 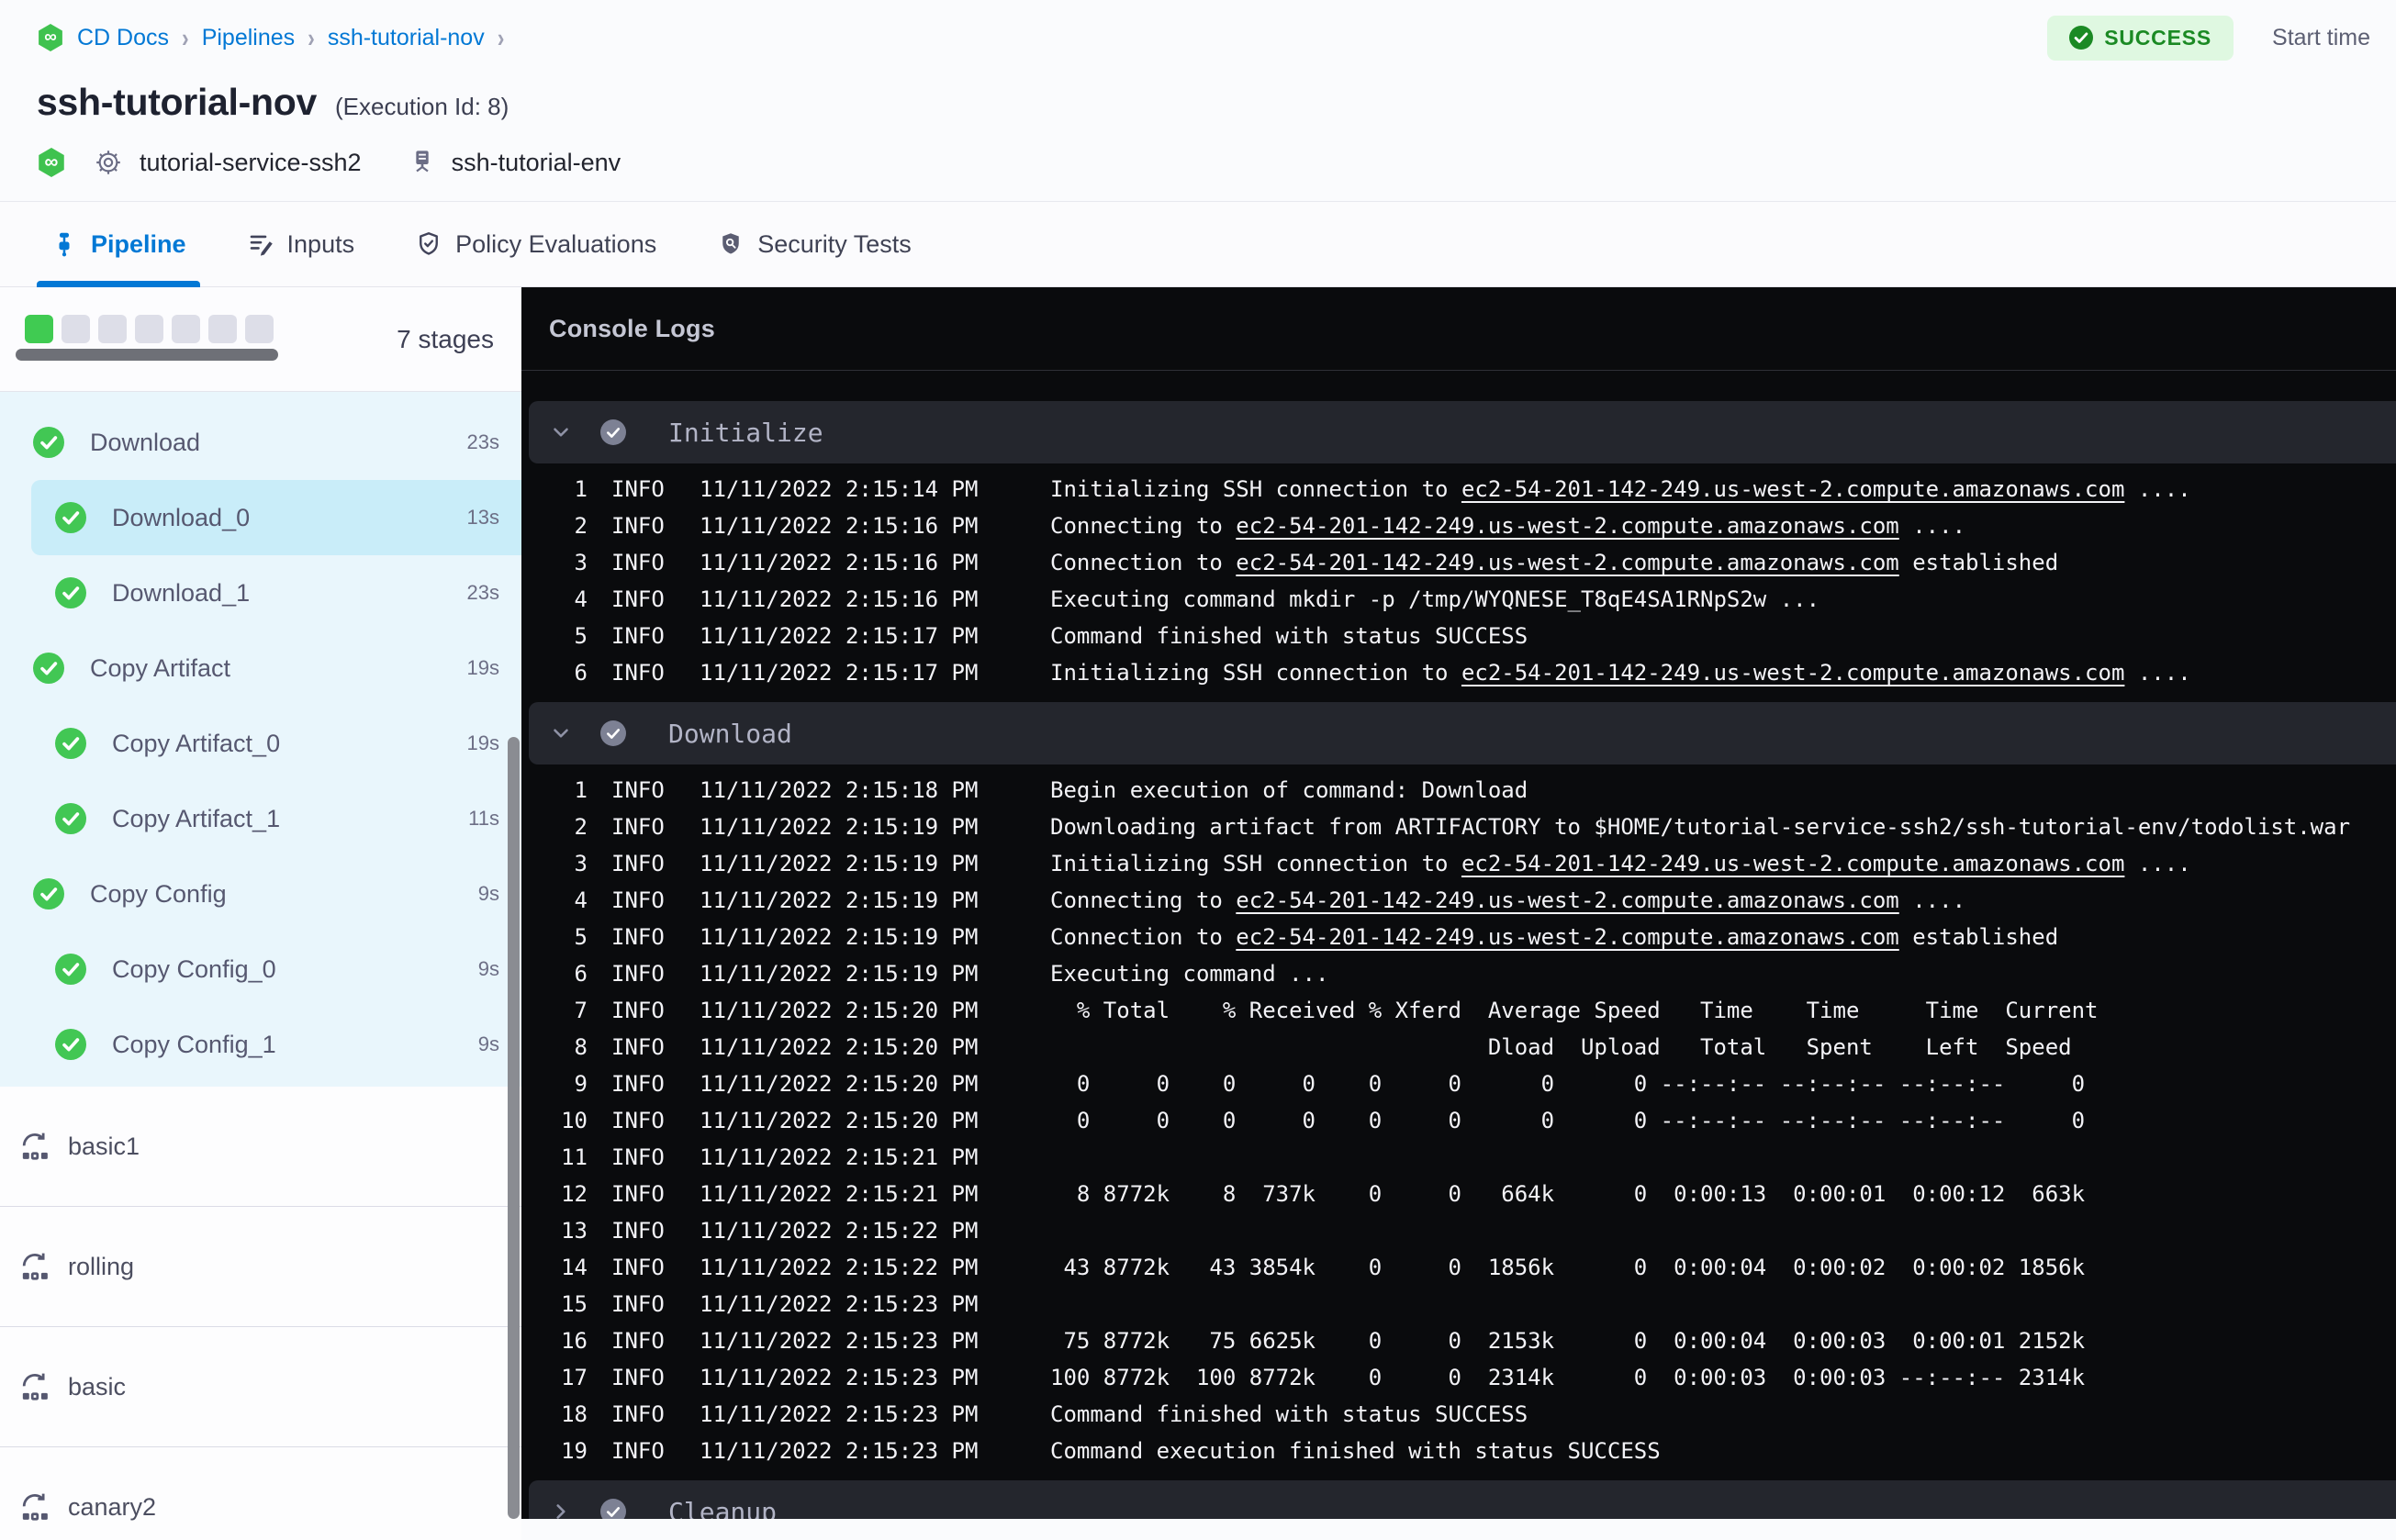 What do you see at coordinates (260, 1387) in the screenshot?
I see `rollback-stage-row: basic` at bounding box center [260, 1387].